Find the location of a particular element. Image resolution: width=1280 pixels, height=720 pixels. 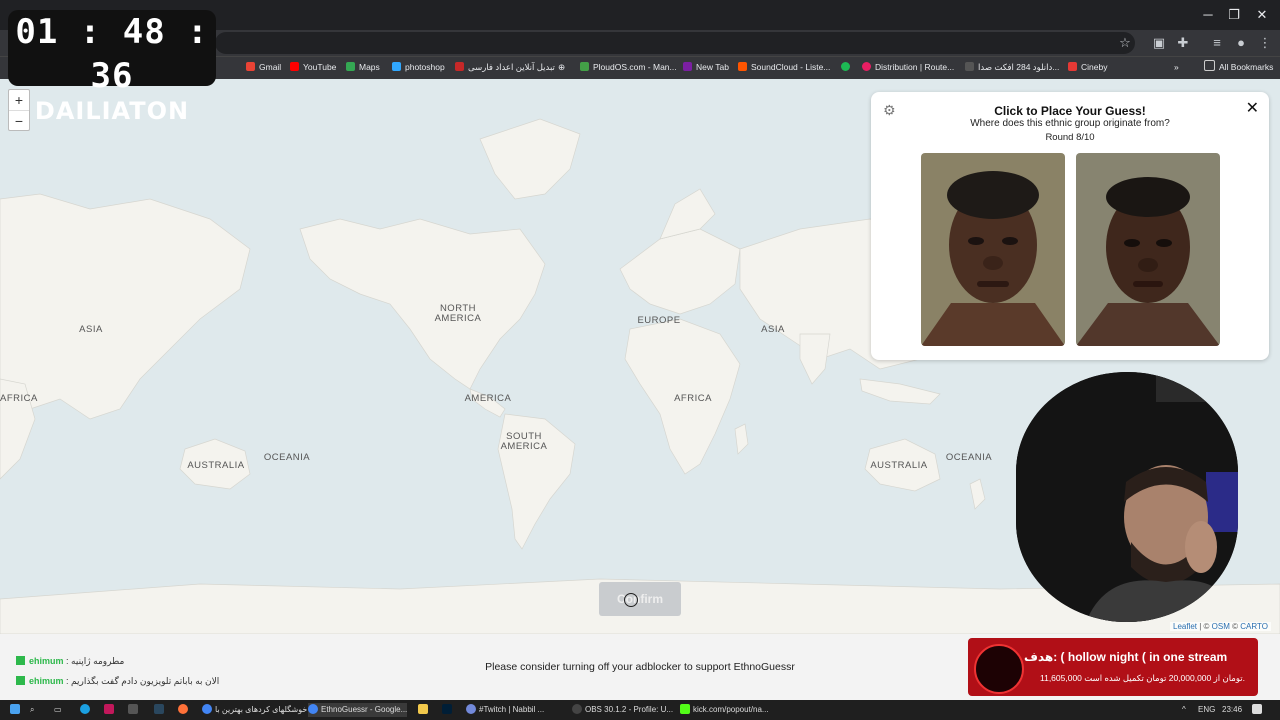

spotify-icon is located at coordinates (847, 67).